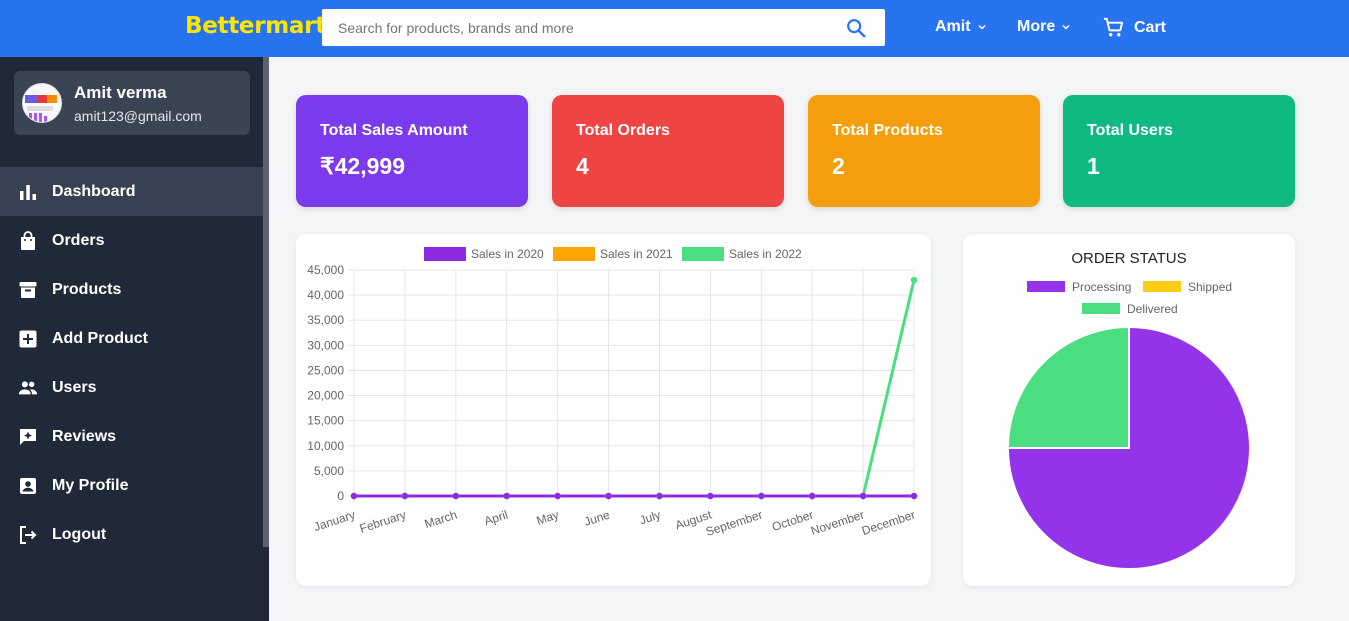 The image size is (1349, 621). Describe the element at coordinates (84, 436) in the screenshot. I see `sidebar-item-label: Reviews` at that location.